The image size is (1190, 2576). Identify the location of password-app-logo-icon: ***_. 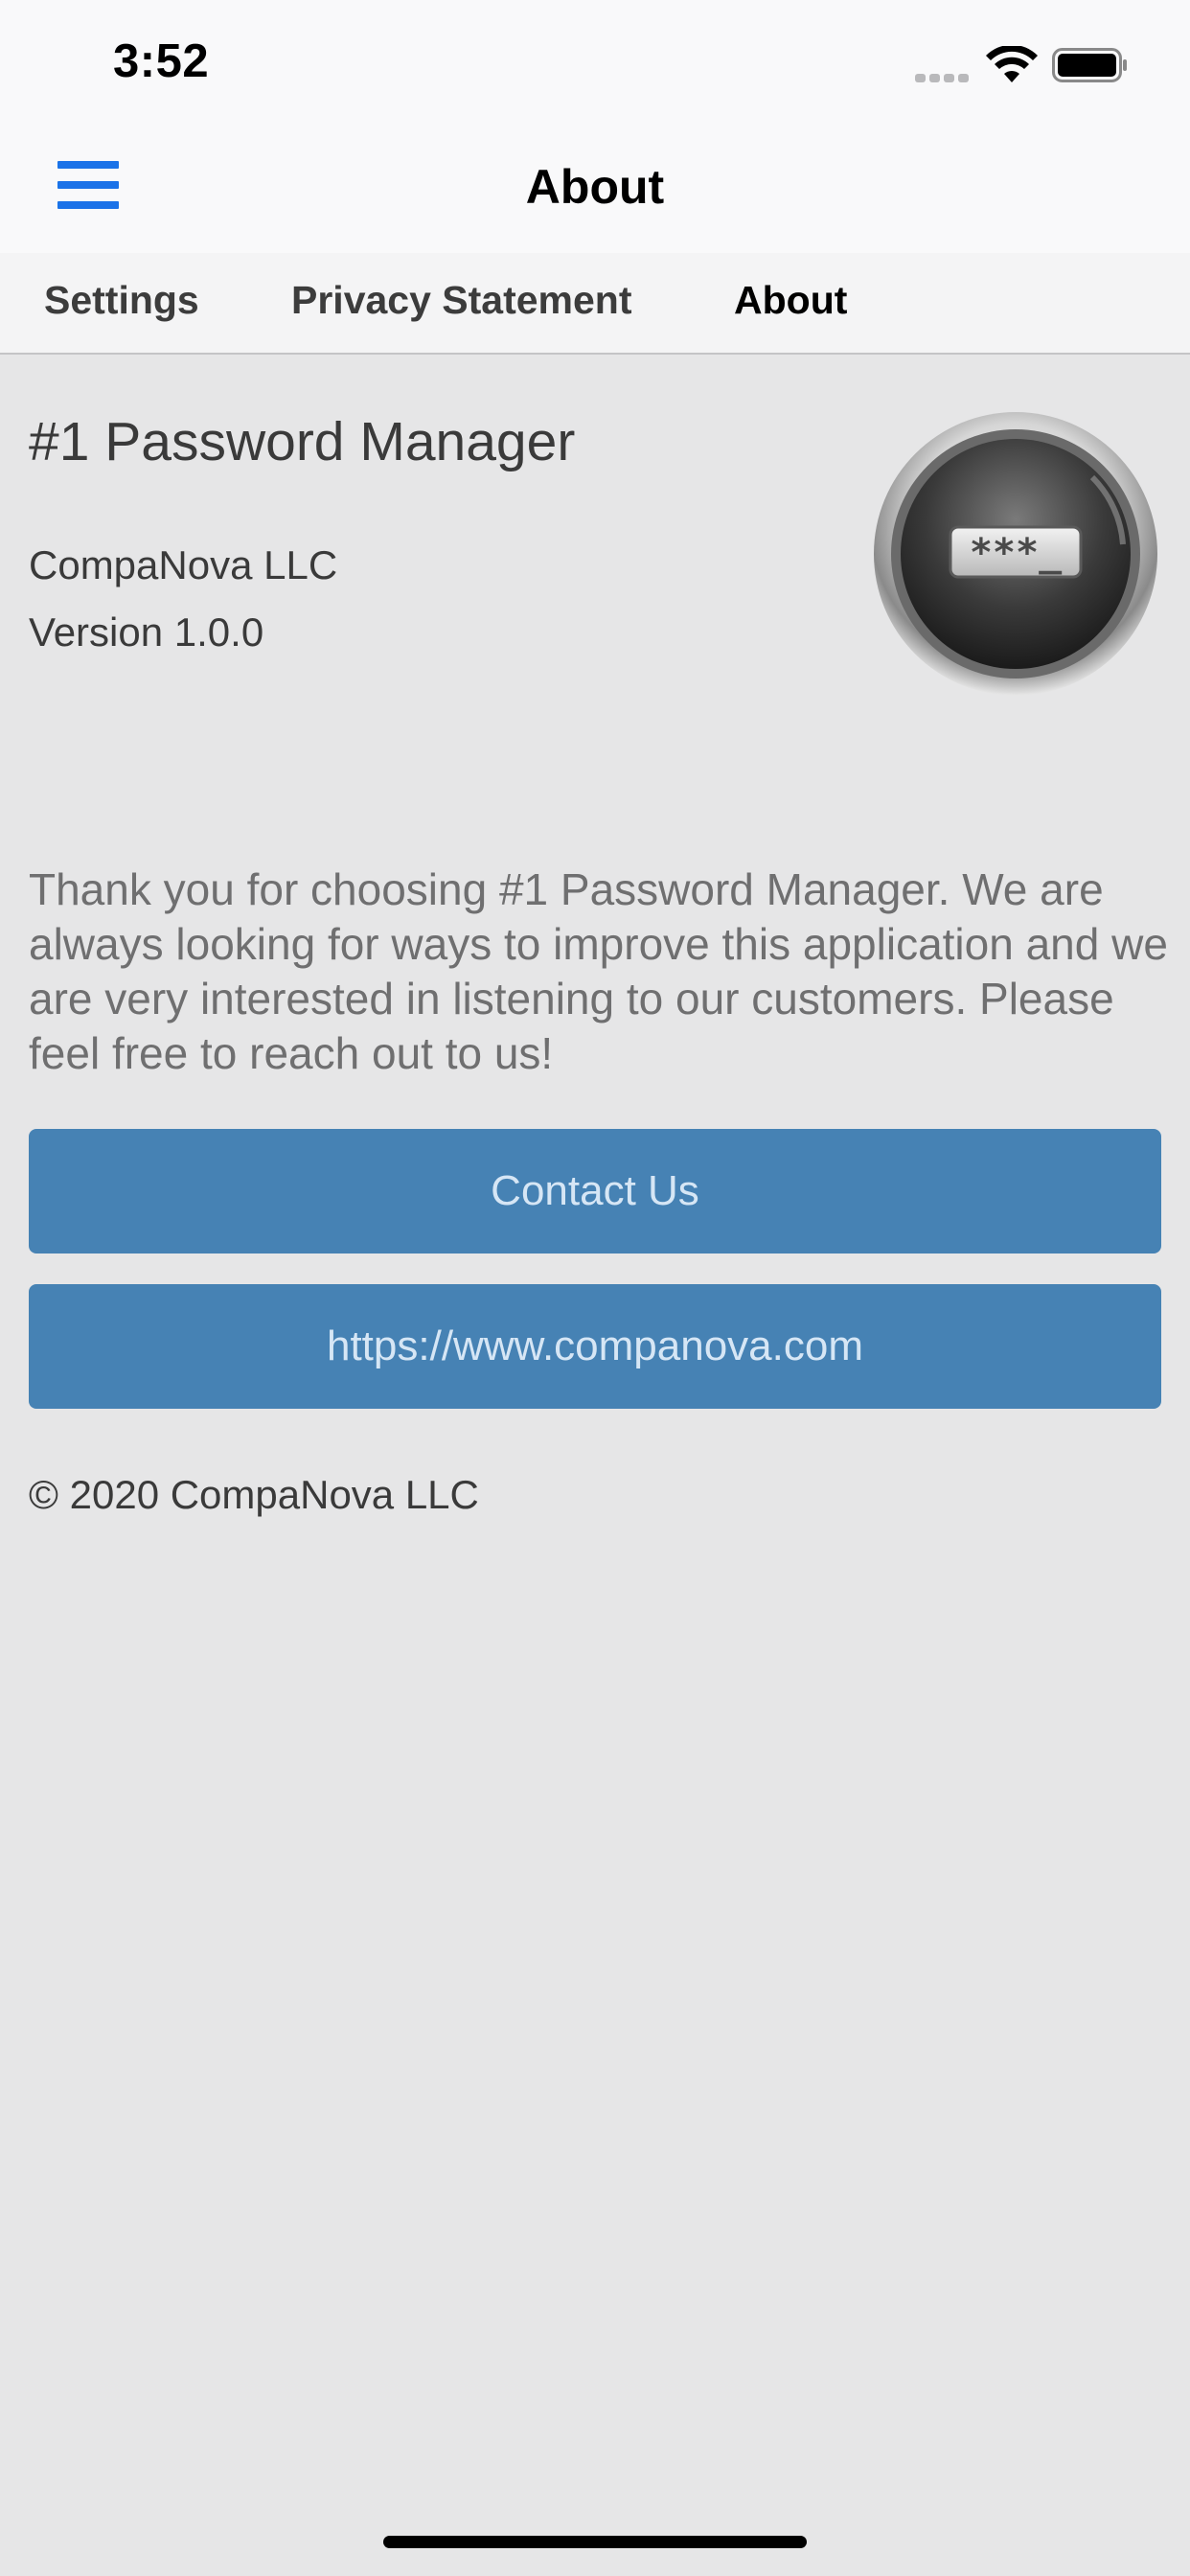
(1015, 554).